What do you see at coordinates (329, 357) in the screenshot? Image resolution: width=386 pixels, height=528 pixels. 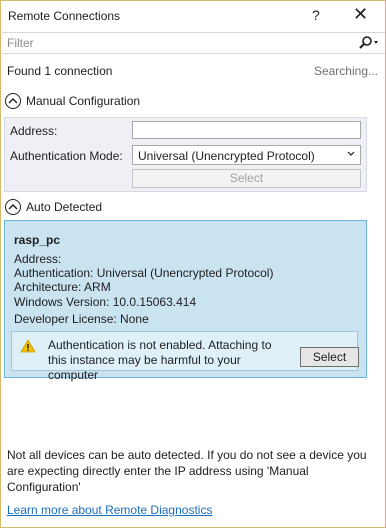 I see `device-select-button: Select` at bounding box center [329, 357].